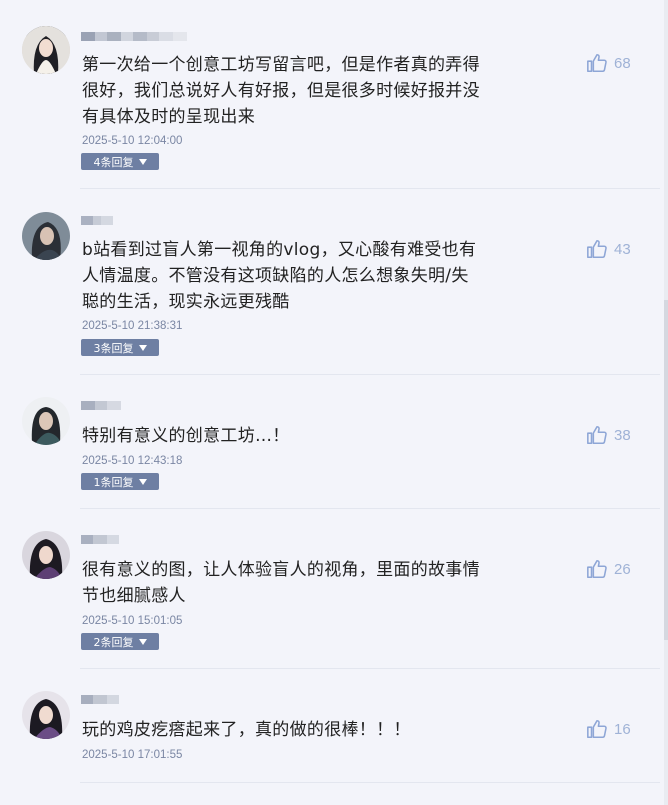  Describe the element at coordinates (622, 63) in the screenshot. I see `like-count: 68` at that location.